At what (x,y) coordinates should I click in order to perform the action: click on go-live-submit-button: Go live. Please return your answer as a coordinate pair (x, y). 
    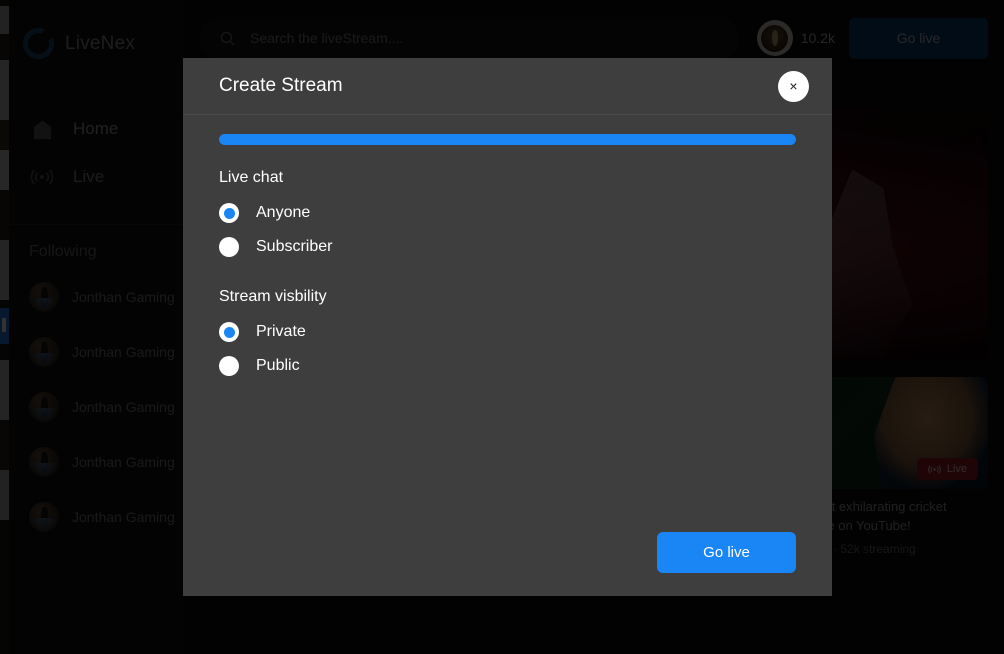
    Looking at the image, I should click on (726, 552).